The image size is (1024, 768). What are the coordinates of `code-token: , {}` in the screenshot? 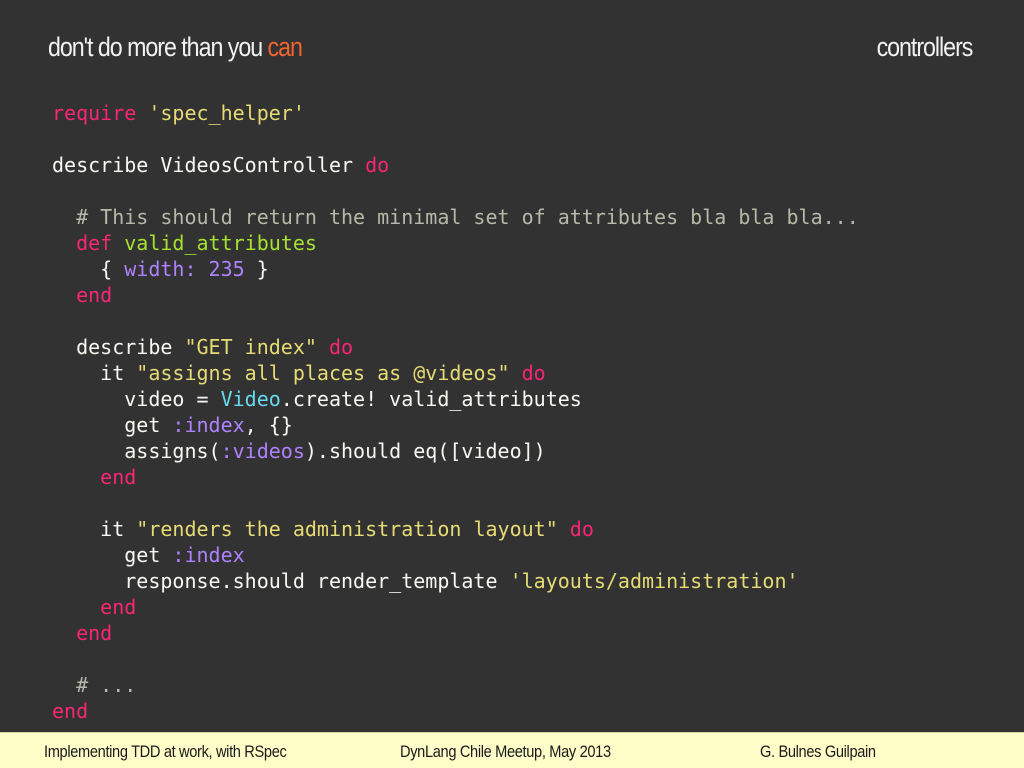 It's located at (268, 425).